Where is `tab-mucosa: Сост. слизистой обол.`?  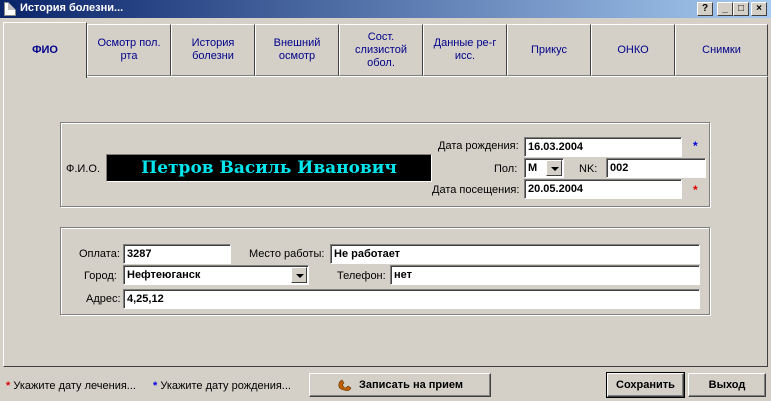
tab-mucosa: Сост. слизистой обол. is located at coordinates (381, 50).